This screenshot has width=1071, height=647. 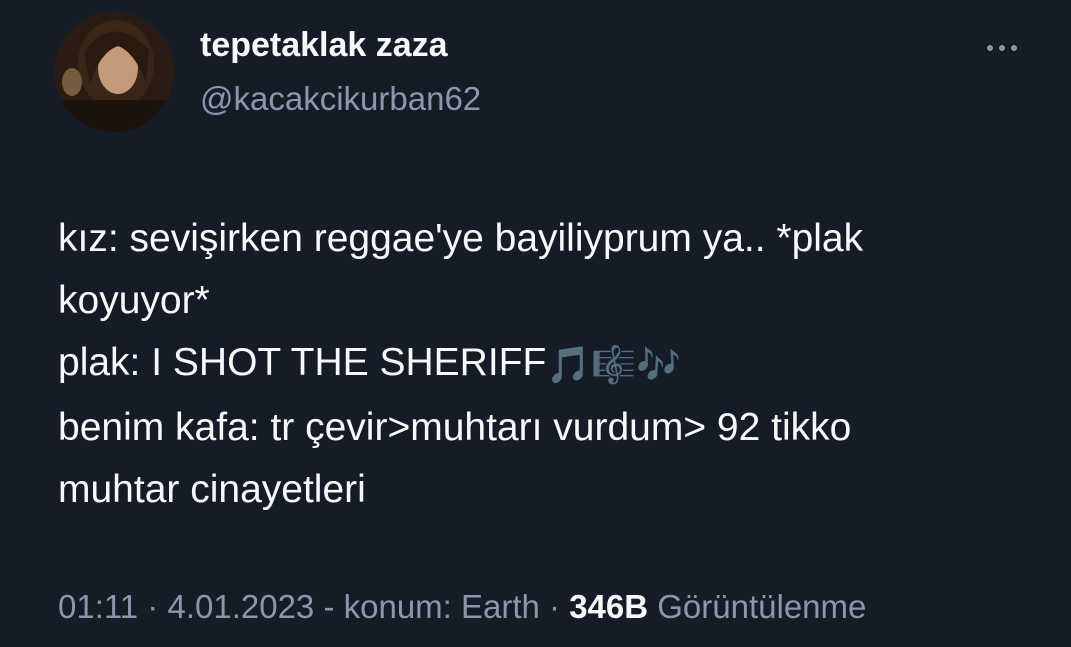 I want to click on musical-note-icon: 🎵, so click(x=569, y=365).